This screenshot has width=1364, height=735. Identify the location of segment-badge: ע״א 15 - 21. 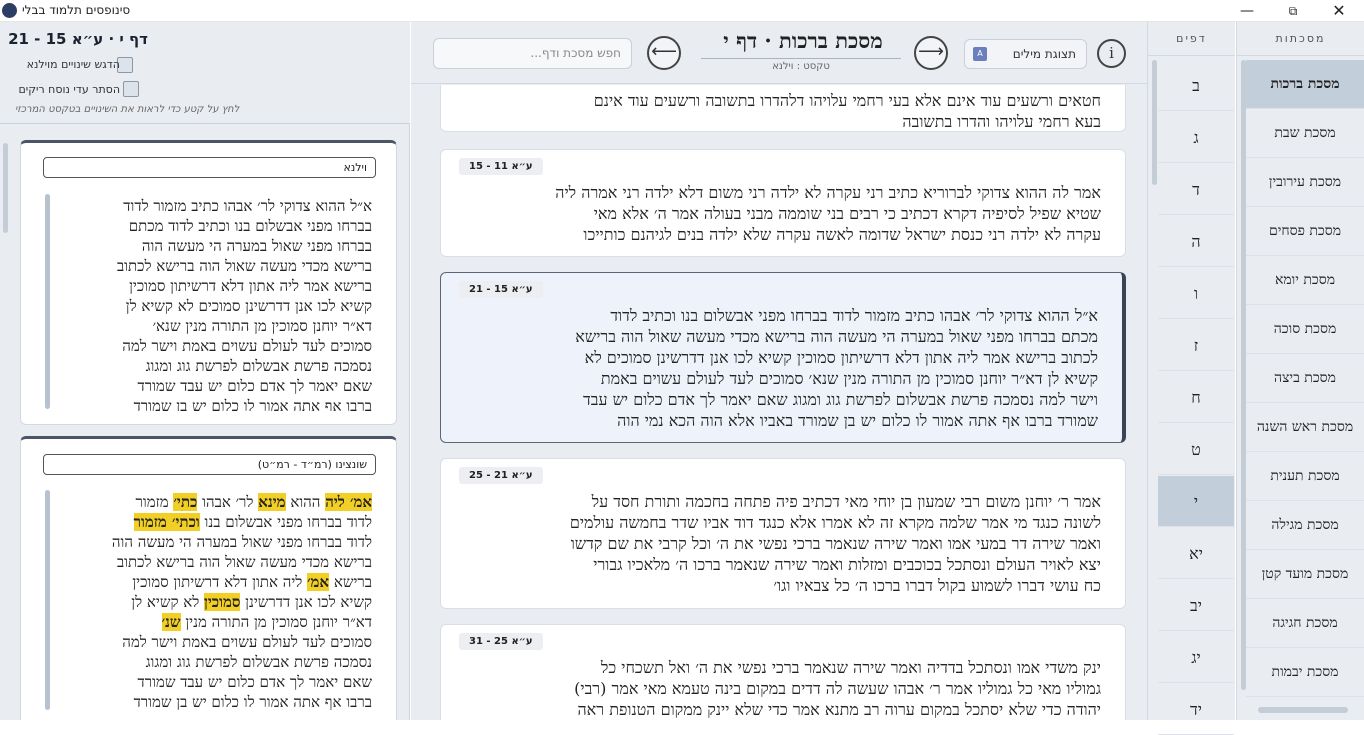
(501, 289).